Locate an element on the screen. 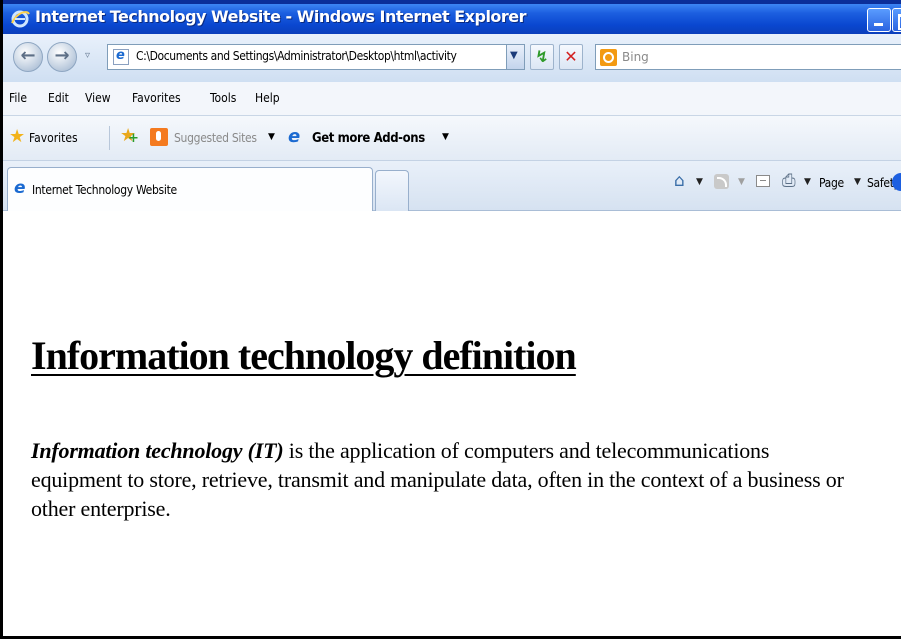 This screenshot has height=639, width=901. new-tab-button is located at coordinates (392, 190).